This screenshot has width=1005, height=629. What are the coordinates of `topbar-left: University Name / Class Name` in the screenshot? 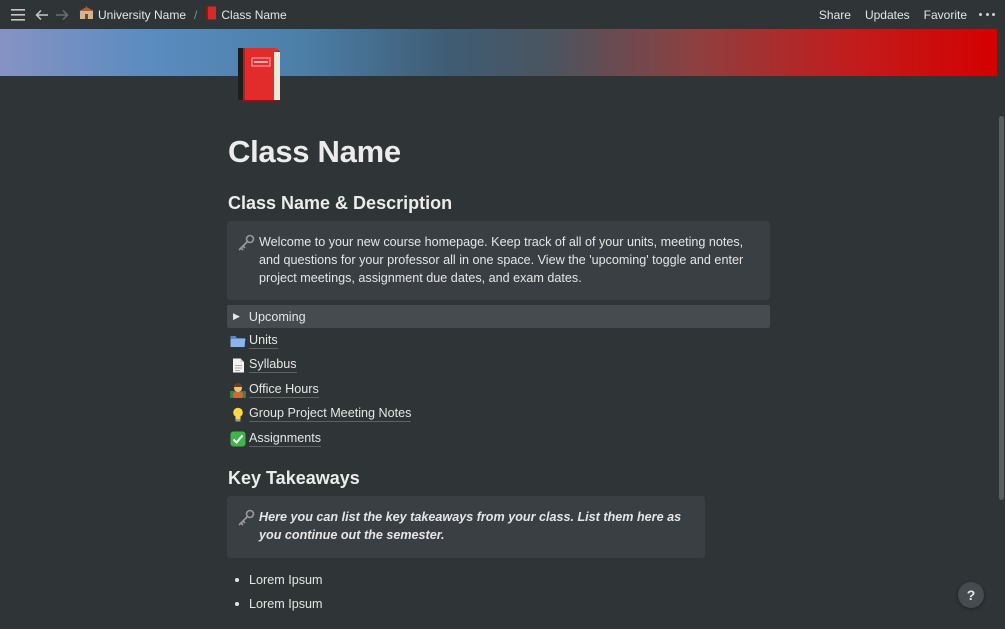 It's located at (145, 14).